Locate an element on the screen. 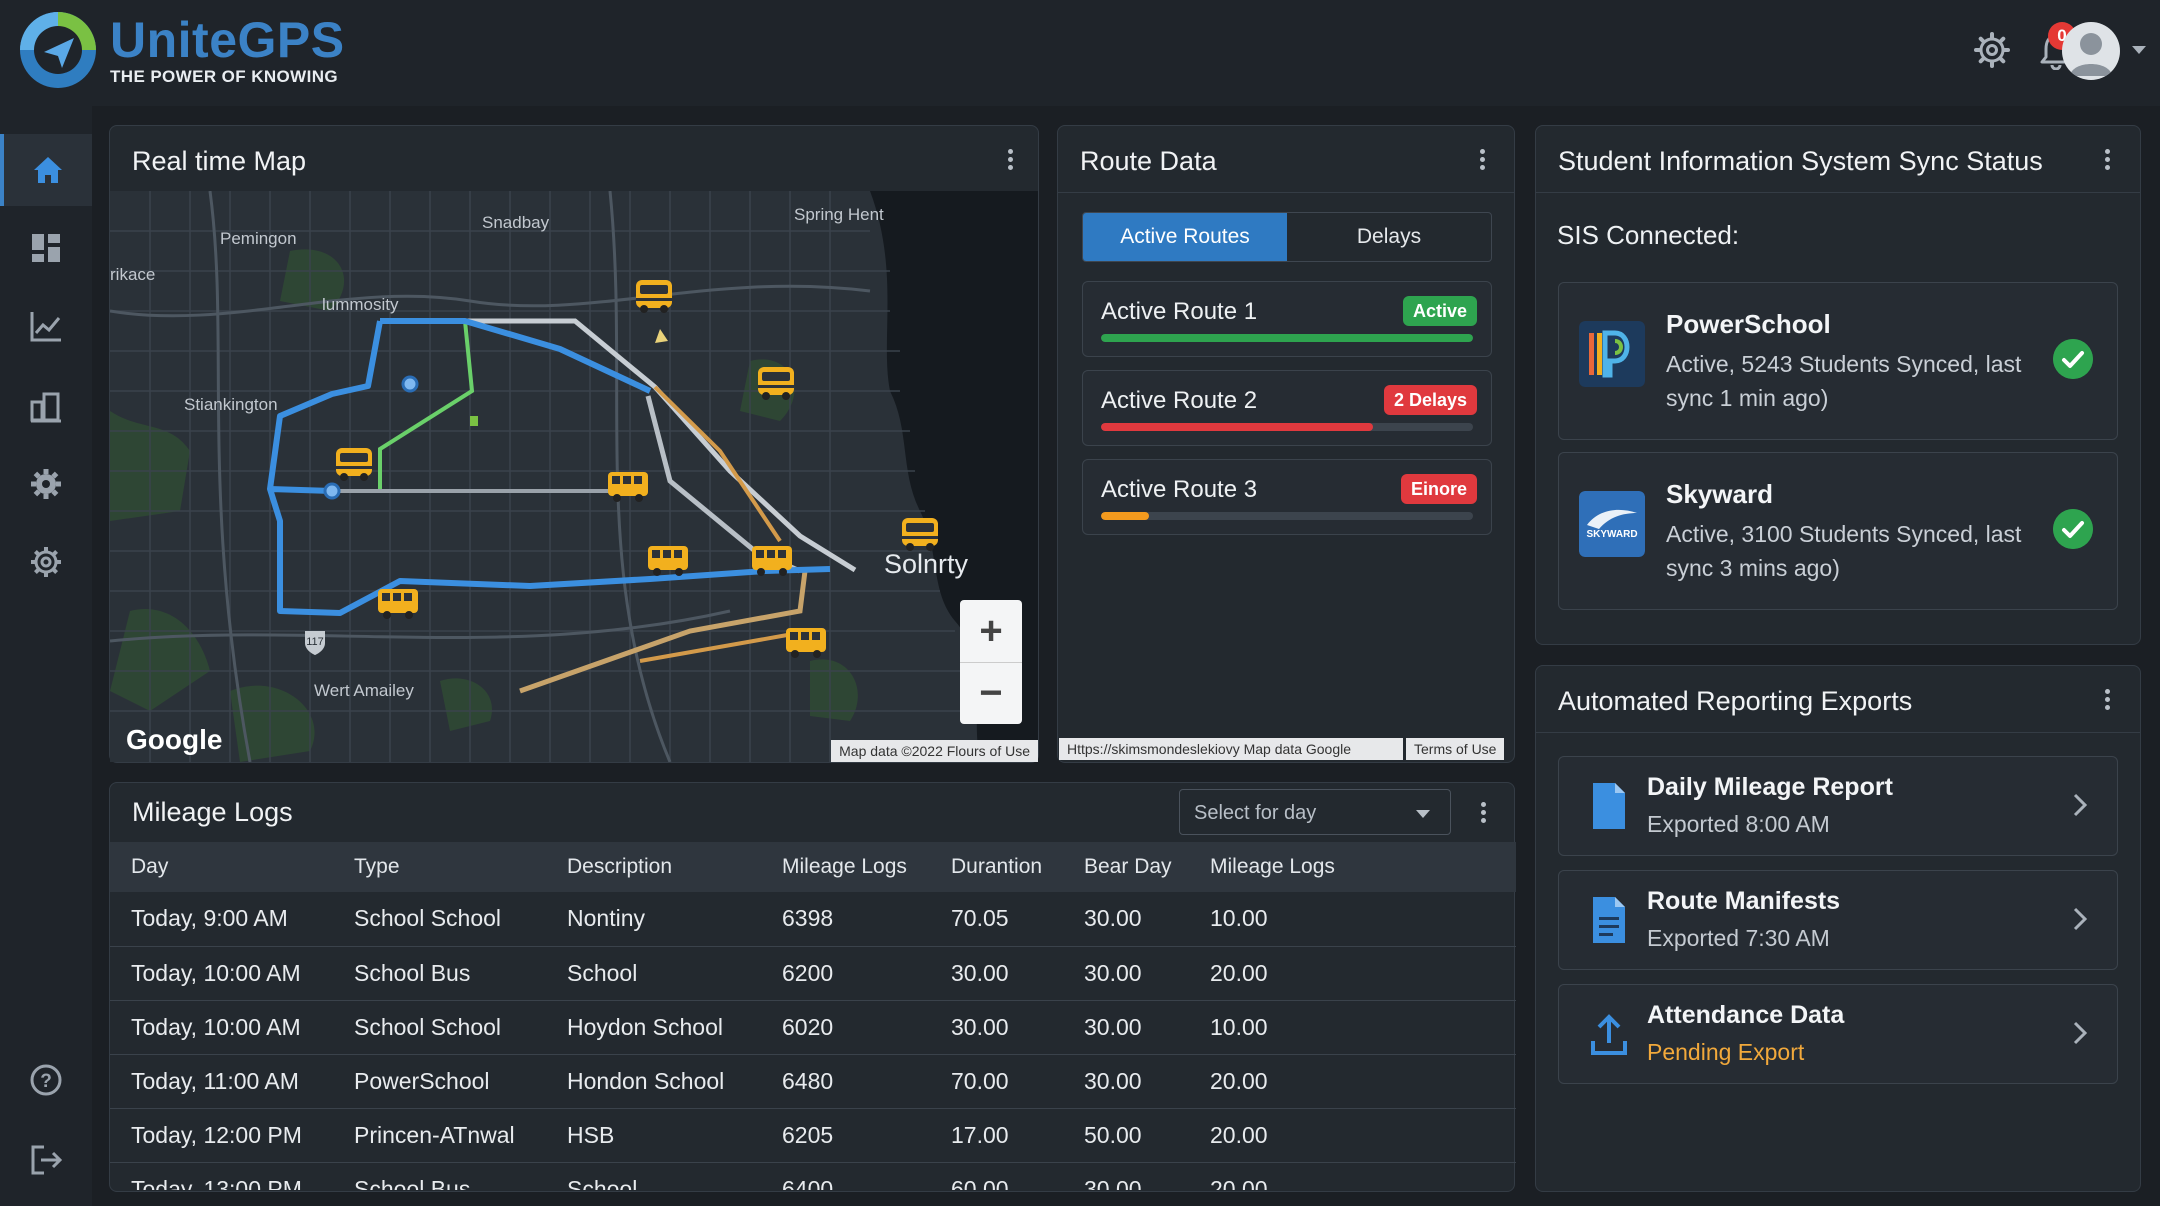 Image resolution: width=2160 pixels, height=1206 pixels. sidebar-item-home is located at coordinates (46, 170).